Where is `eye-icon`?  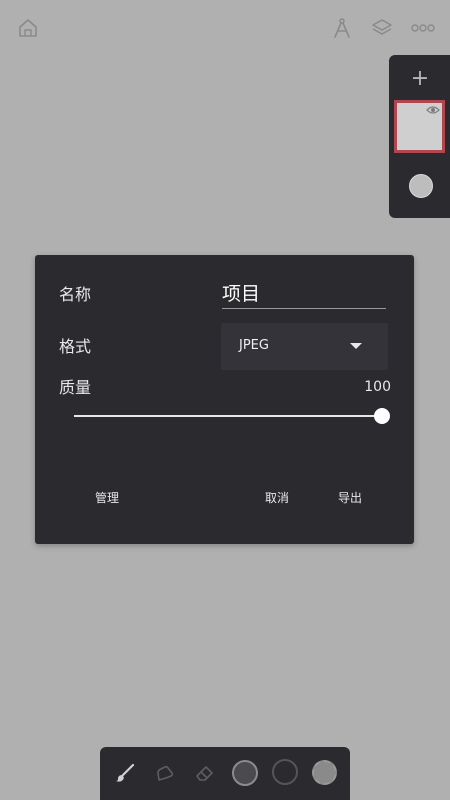
eye-icon is located at coordinates (433, 110).